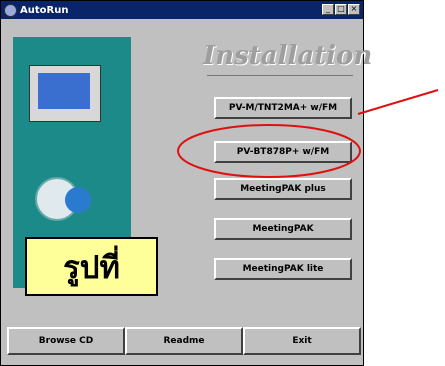 The image size is (445, 366). I want to click on pointer-line, so click(398, 102).